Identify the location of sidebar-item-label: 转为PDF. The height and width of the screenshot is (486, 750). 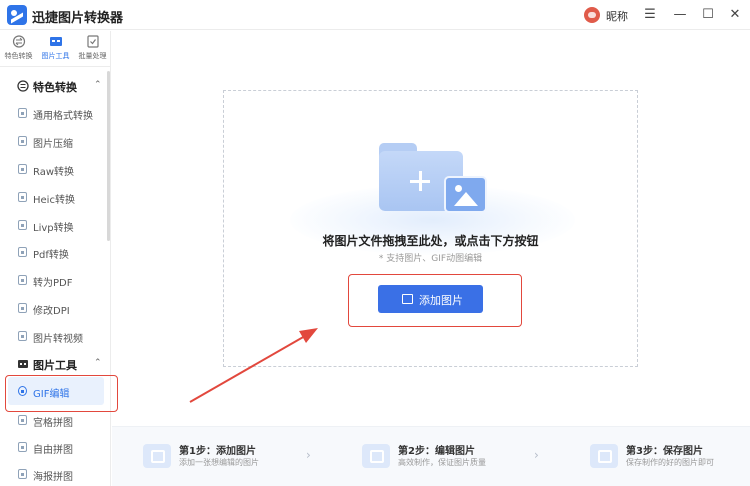
(53, 283).